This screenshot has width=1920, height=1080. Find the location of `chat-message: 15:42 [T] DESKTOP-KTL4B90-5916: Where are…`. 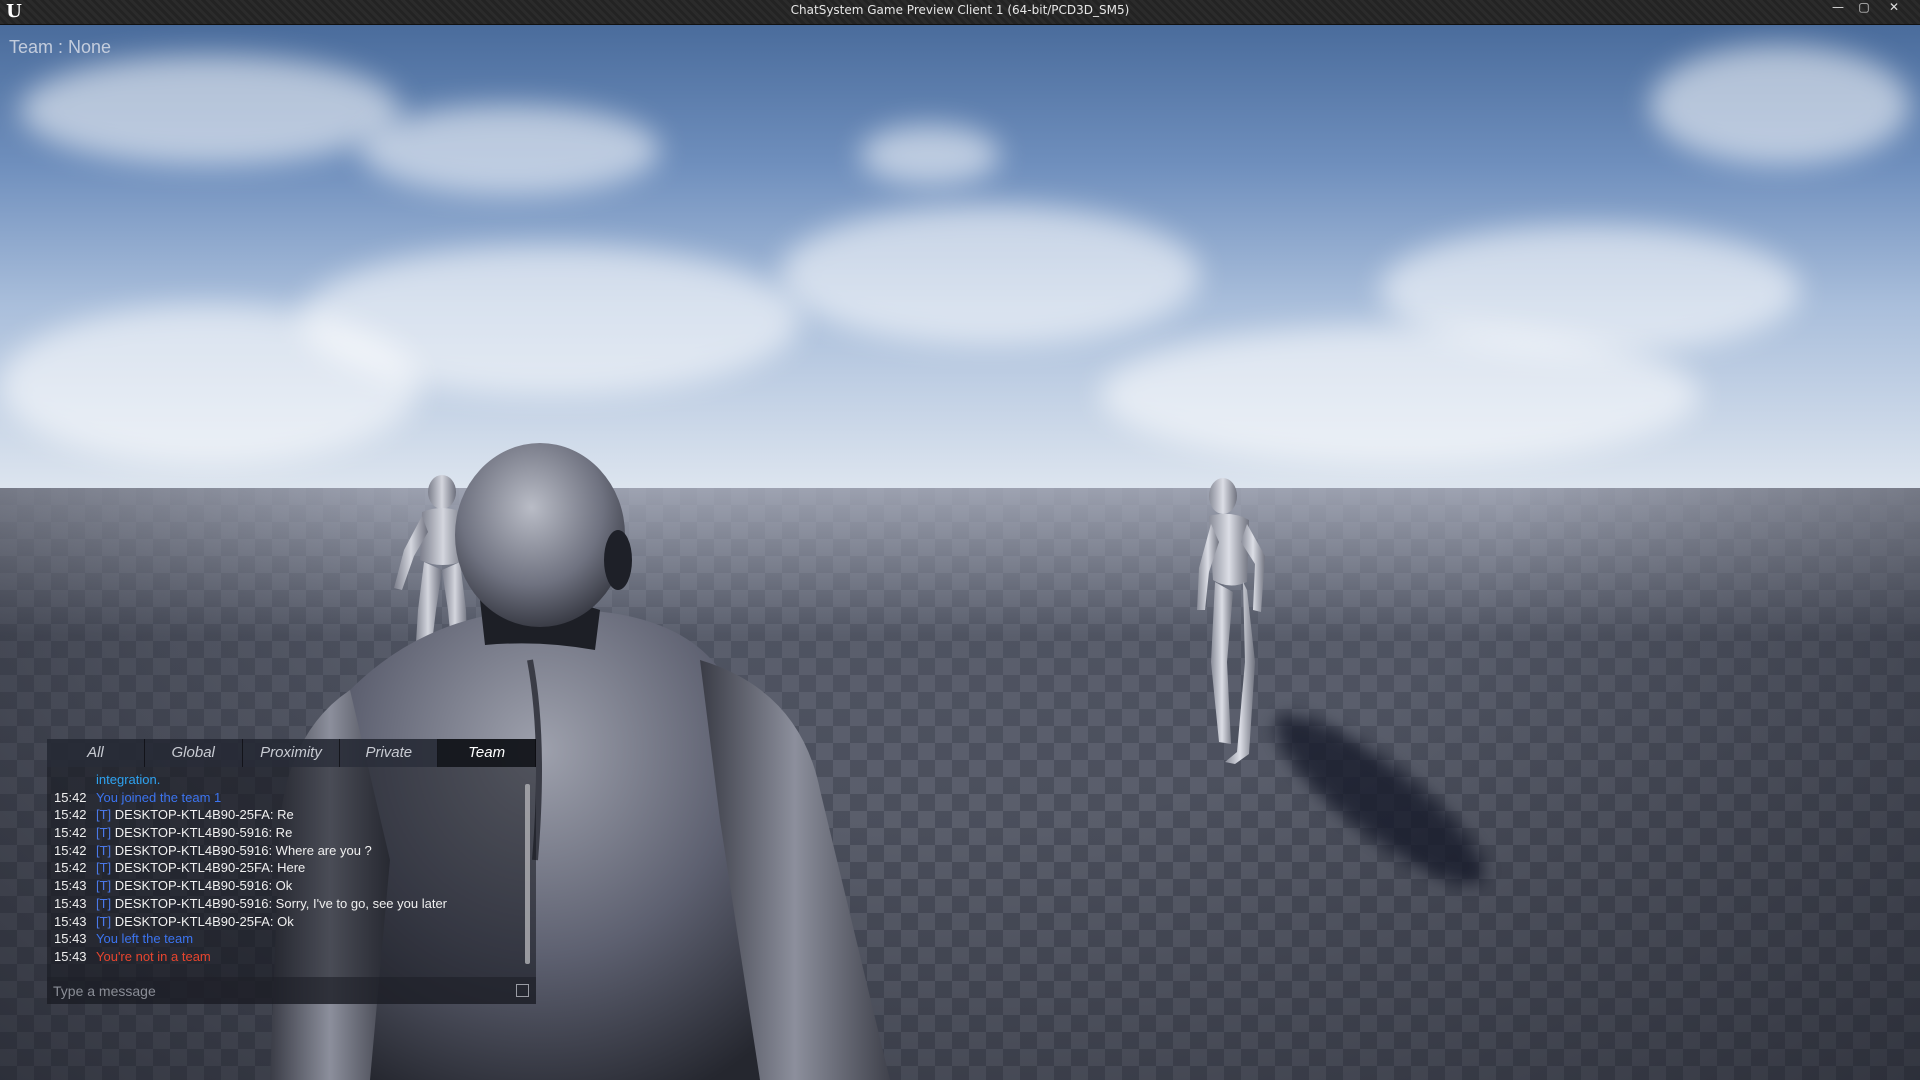

chat-message: 15:42 [T] DESKTOP-KTL4B90-5916: Where are… is located at coordinates (286, 851).